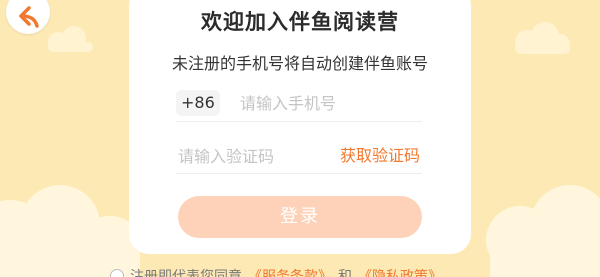 Image resolution: width=600 pixels, height=277 pixels. Describe the element at coordinates (248, 156) in the screenshot. I see `verification-code-input` at that location.